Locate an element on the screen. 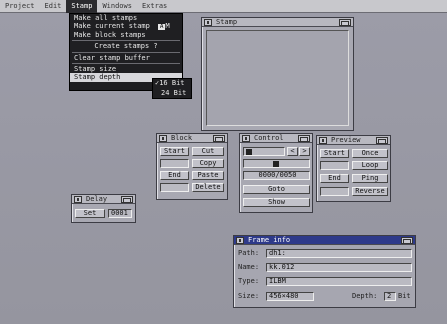 The height and width of the screenshot is (324, 447). preview-window: Preview Start Once Loop End Ping Reverse is located at coordinates (353, 168).